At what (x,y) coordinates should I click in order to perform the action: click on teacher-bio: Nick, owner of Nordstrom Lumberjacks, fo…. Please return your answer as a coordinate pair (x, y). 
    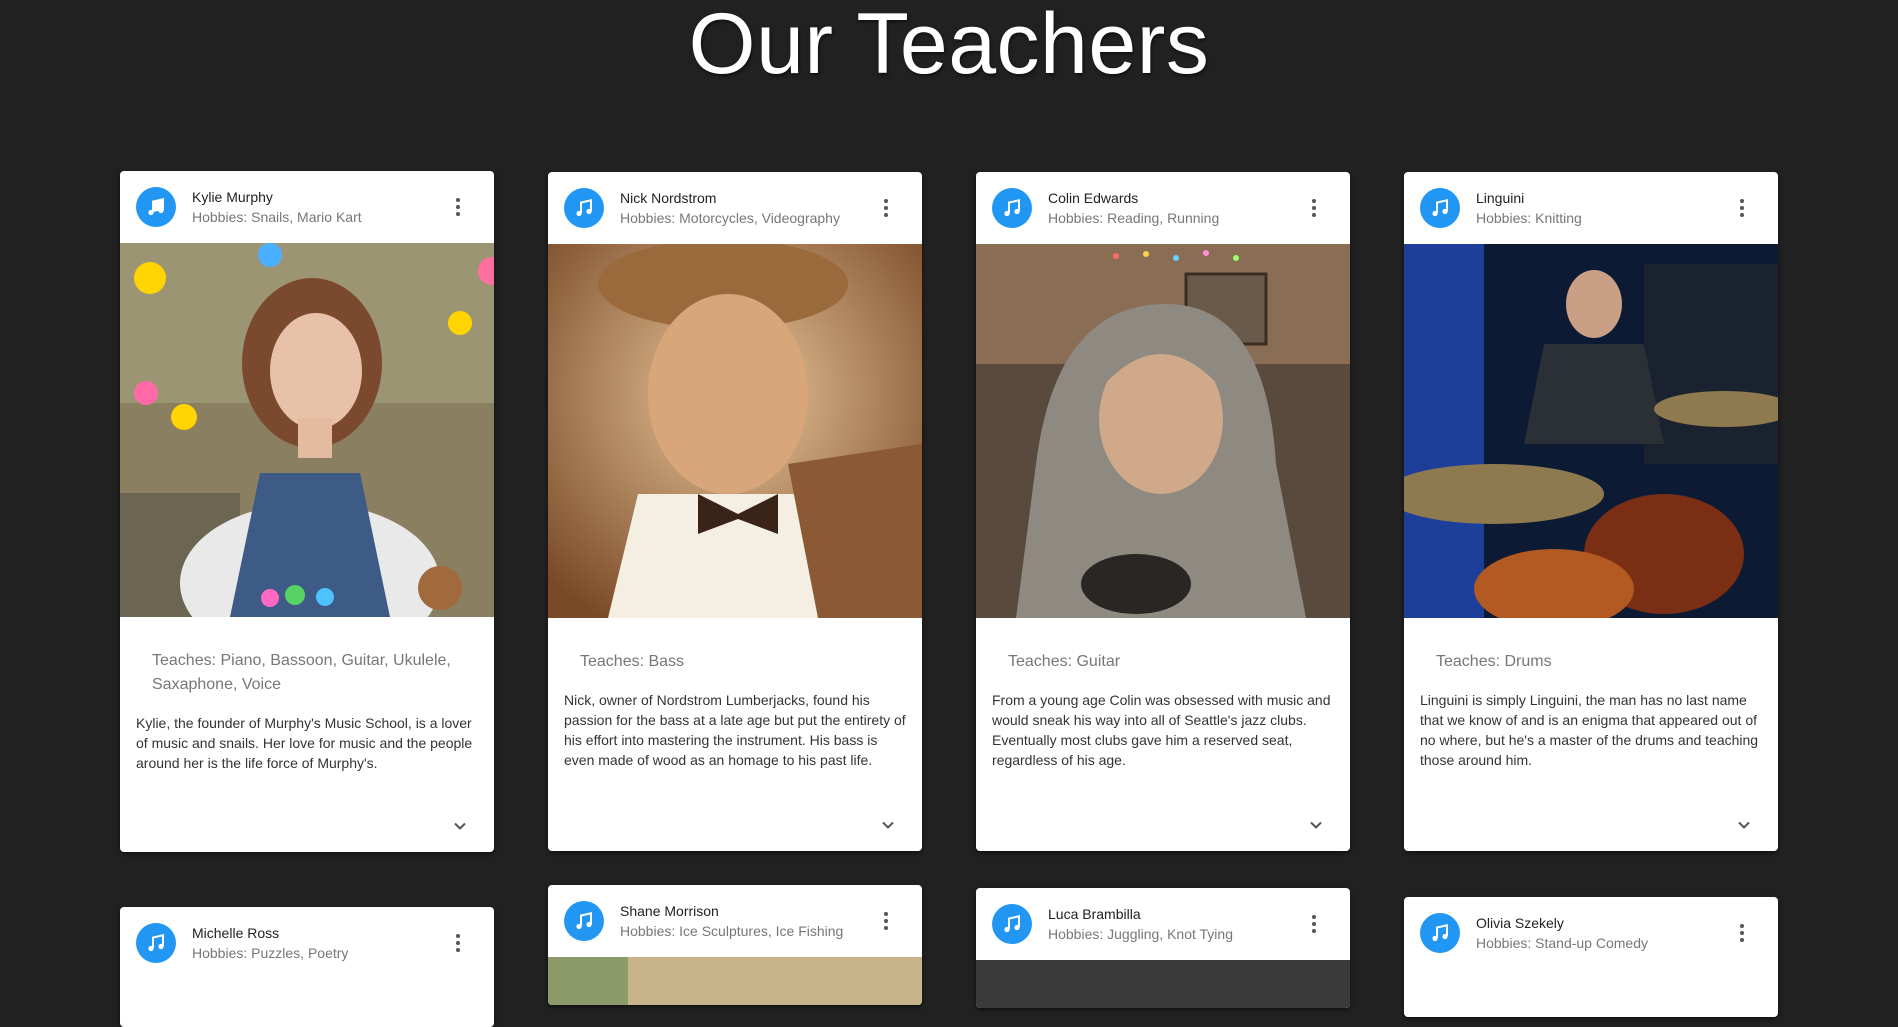
    Looking at the image, I should click on (735, 730).